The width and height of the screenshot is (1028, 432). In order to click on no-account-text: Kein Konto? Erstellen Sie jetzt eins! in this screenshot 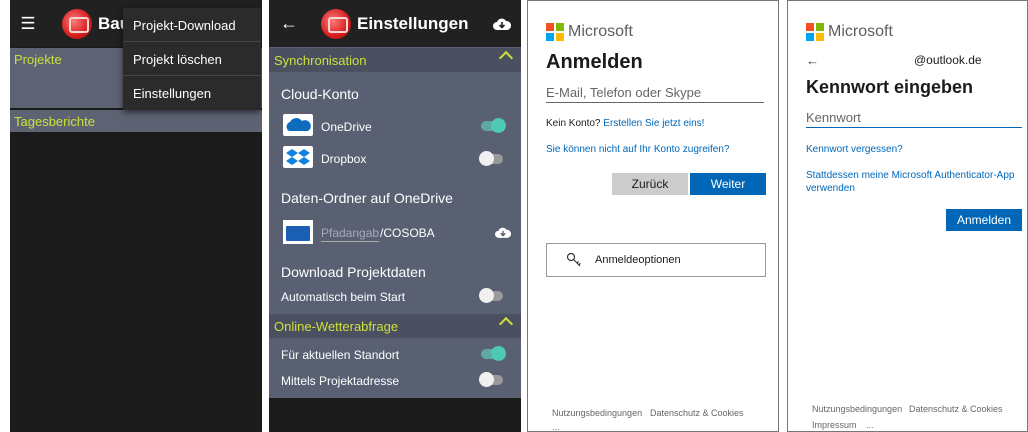, I will do `click(625, 123)`.